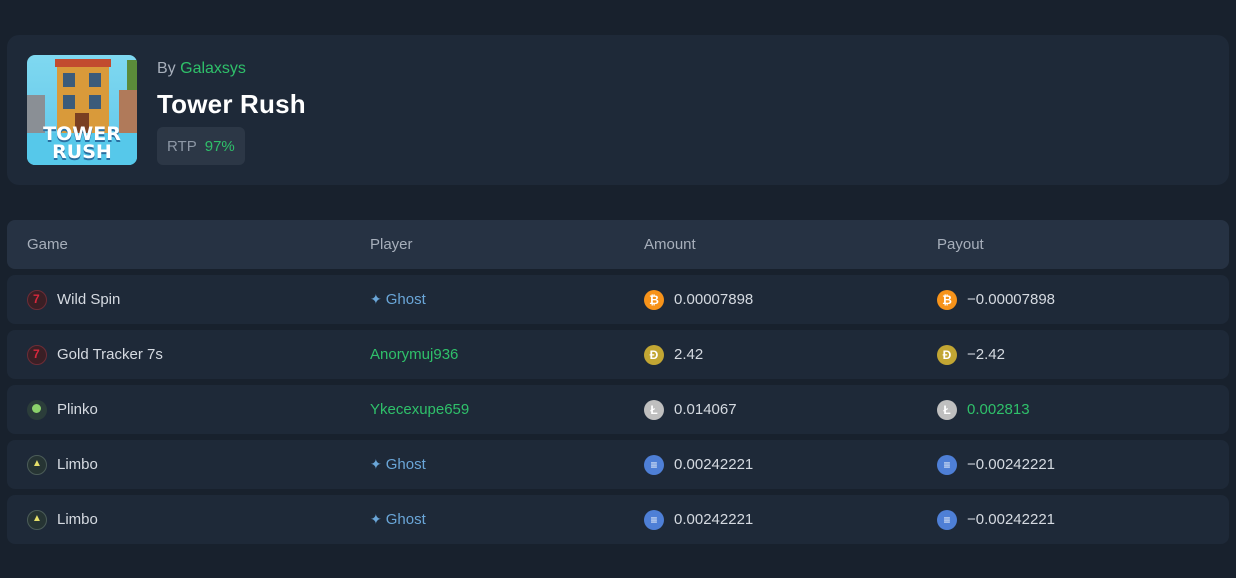 This screenshot has width=1236, height=578. I want to click on rtp-label: RTP, so click(182, 146).